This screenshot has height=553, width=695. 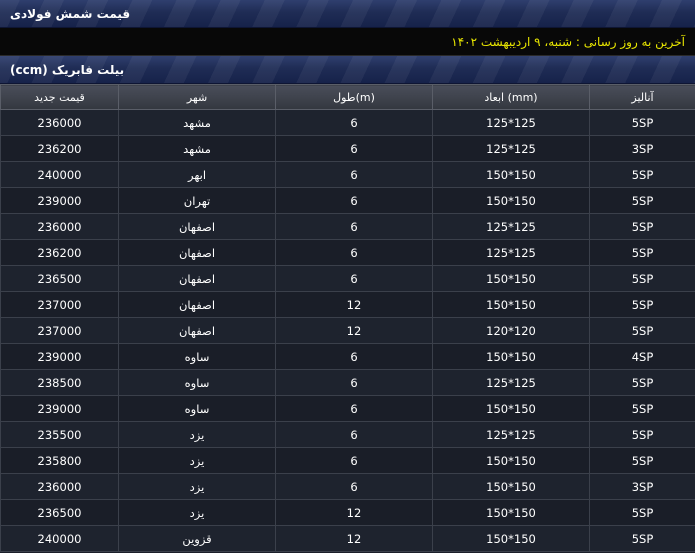 I want to click on table-row: 239000 تهران 6 150*150 5SP, so click(x=347, y=200).